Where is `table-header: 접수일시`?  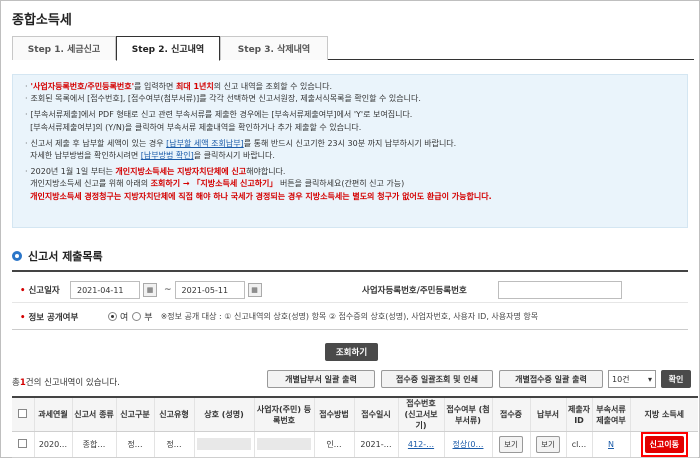 table-header: 접수일시 is located at coordinates (375, 414).